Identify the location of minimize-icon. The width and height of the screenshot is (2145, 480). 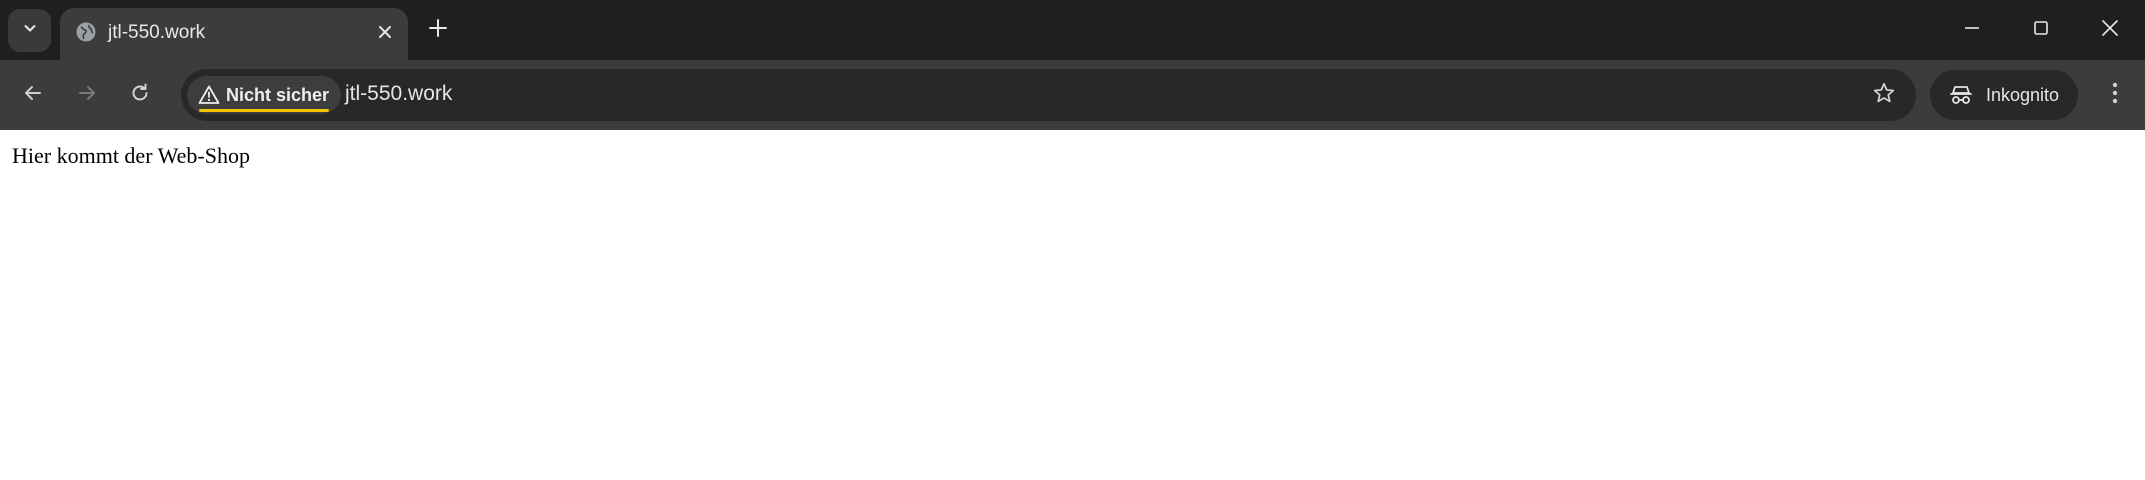
(1972, 30).